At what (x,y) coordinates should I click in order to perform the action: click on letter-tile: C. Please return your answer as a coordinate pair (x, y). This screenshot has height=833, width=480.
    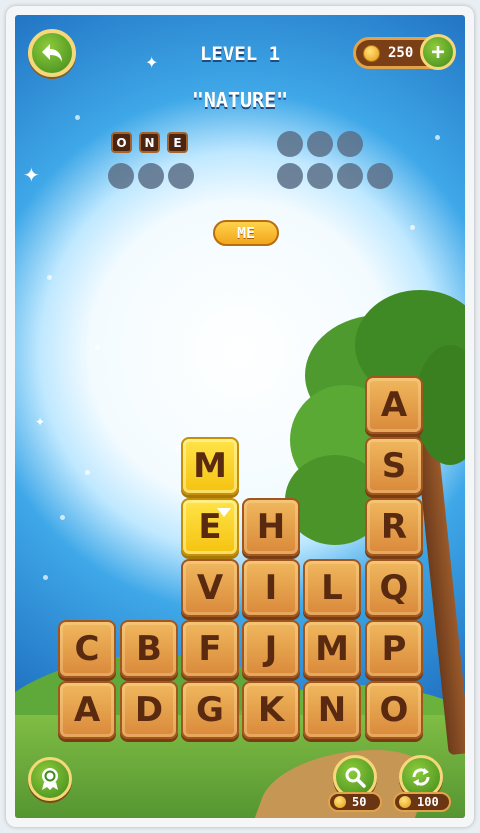
    Looking at the image, I should click on (87, 649).